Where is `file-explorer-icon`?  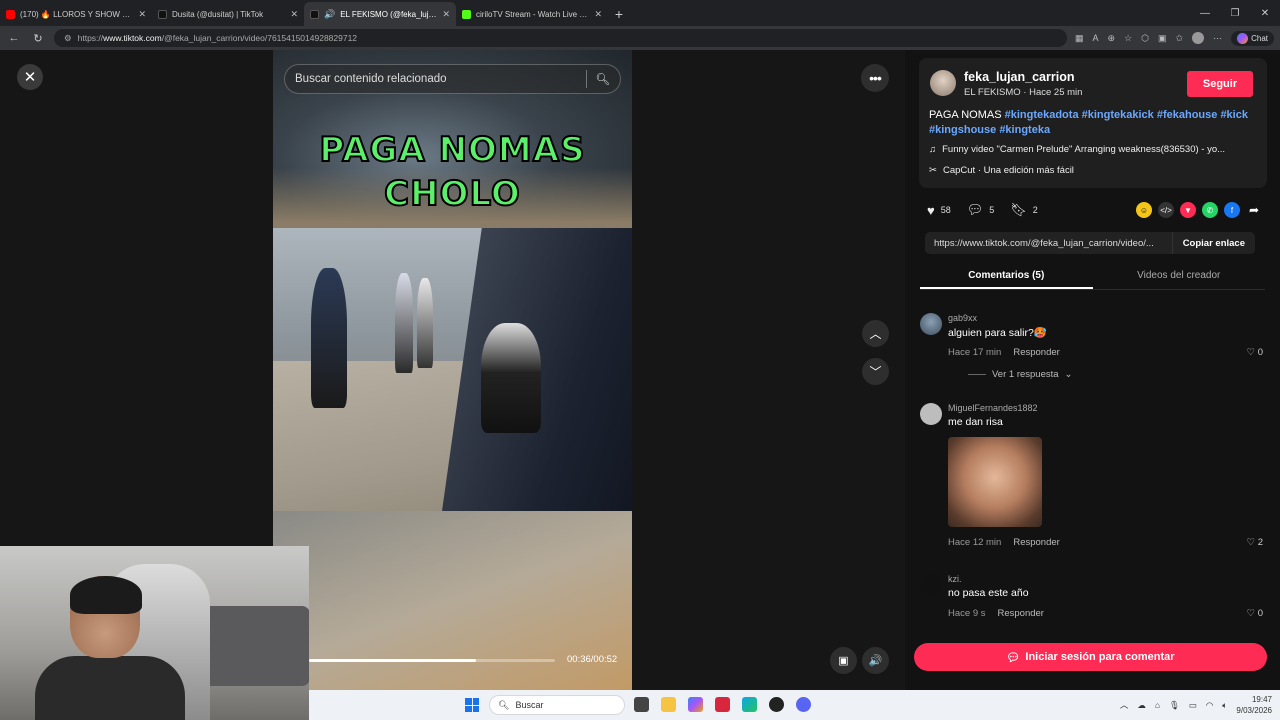 file-explorer-icon is located at coordinates (668, 704).